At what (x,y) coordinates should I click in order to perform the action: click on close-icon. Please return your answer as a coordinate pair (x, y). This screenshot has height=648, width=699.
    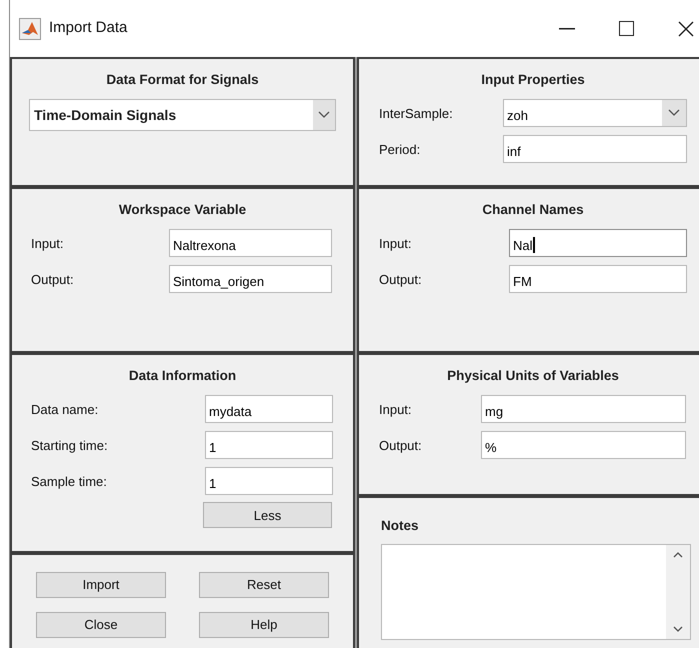
    Looking at the image, I should click on (686, 28).